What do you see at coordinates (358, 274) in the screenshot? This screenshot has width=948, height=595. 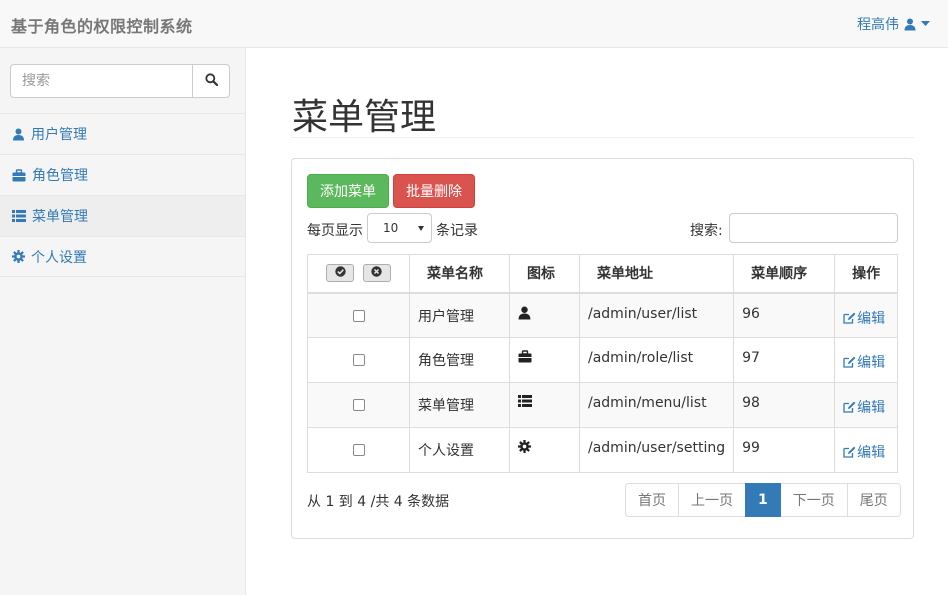 I see `select-controls-header` at bounding box center [358, 274].